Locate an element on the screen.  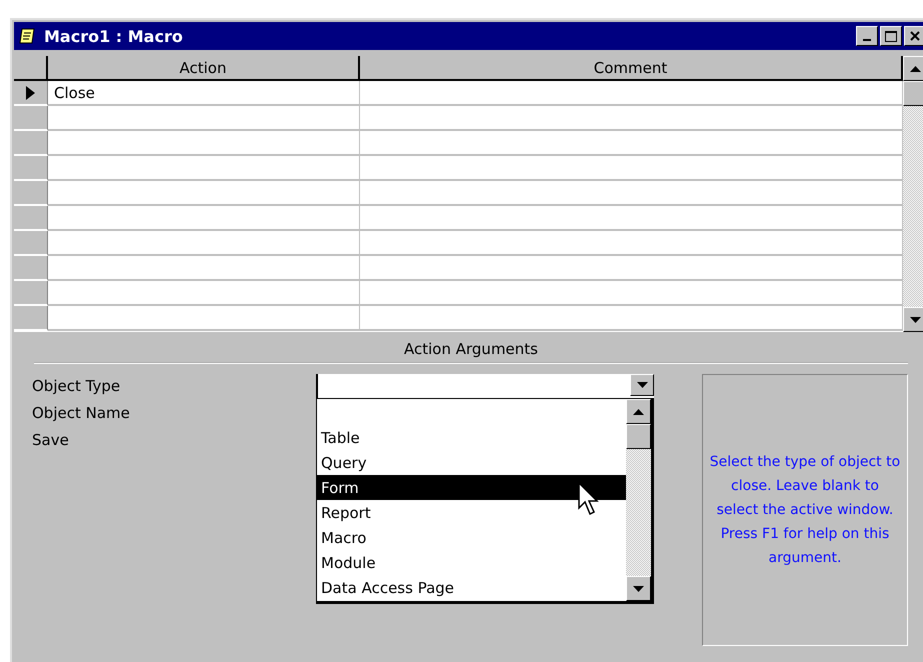
list-scrollbar is located at coordinates (638, 500).